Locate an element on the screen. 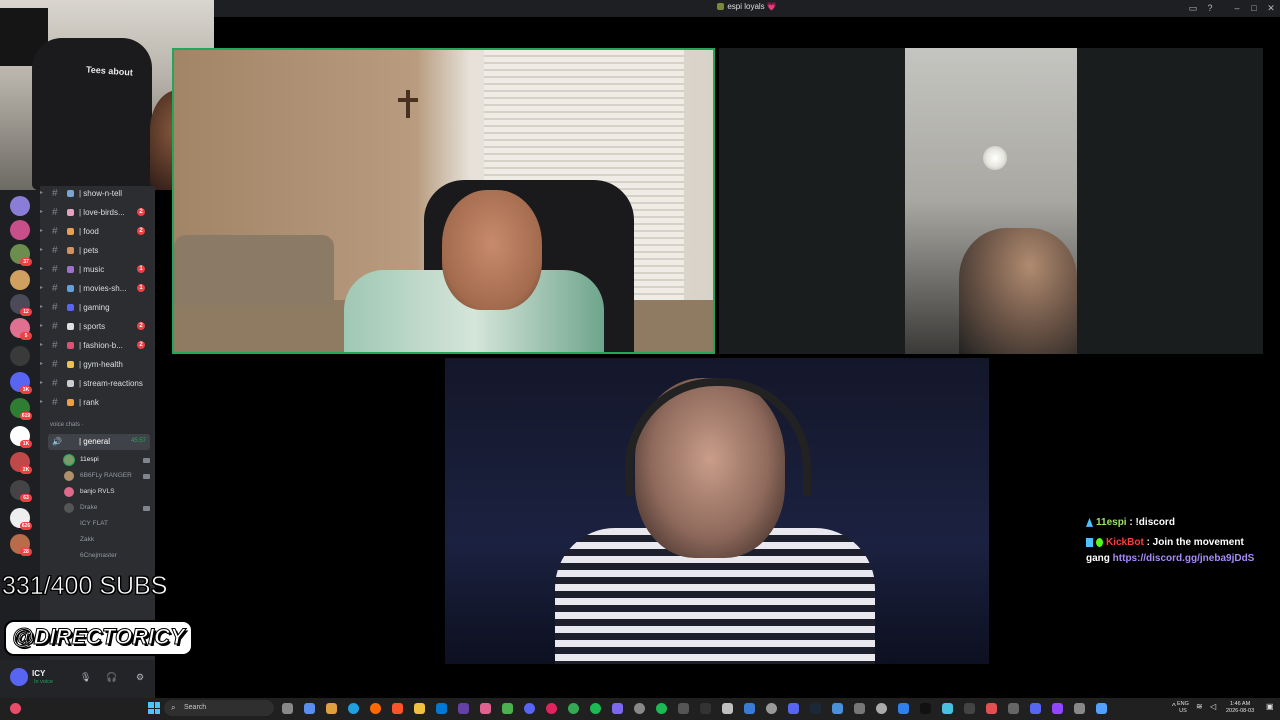 The width and height of the screenshot is (1280, 720). volume-icon: ◁ is located at coordinates (1213, 707).